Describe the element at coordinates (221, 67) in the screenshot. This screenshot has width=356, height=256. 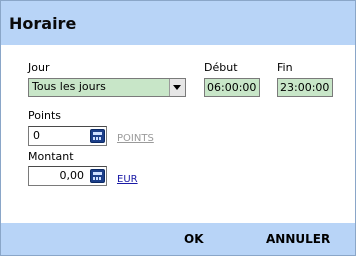
I see `start-label: Début` at that location.